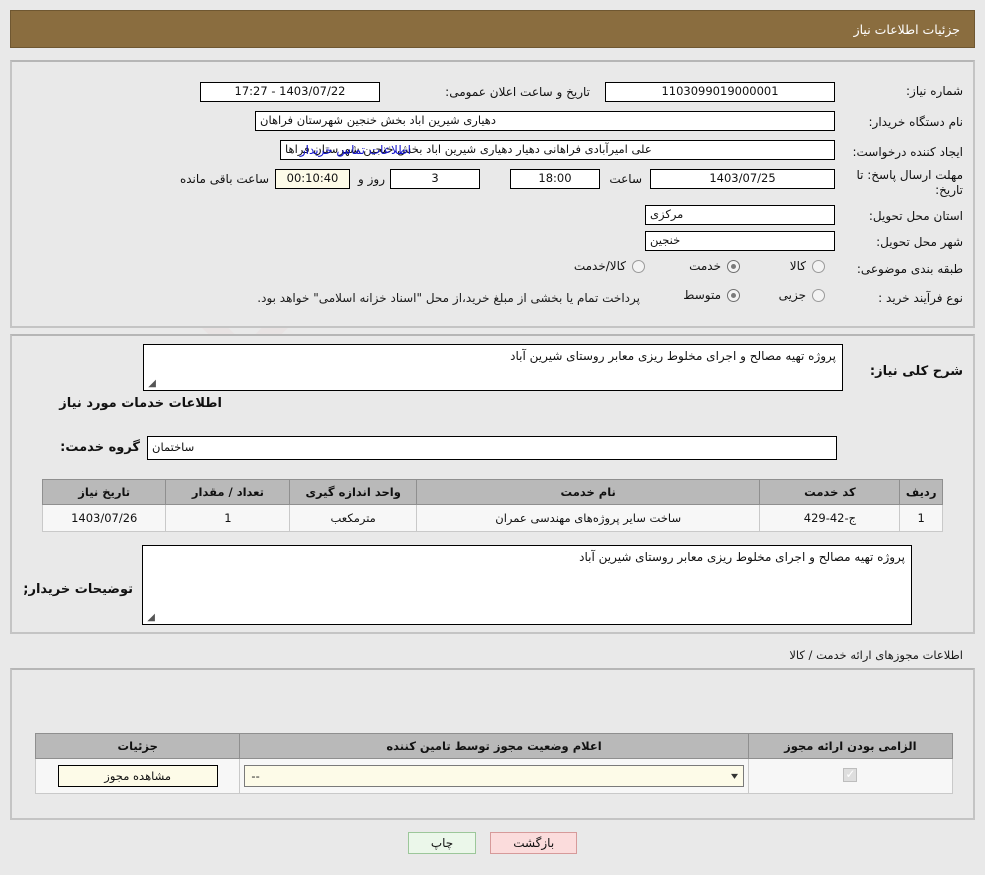  What do you see at coordinates (915, 216) in the screenshot?
I see `delivery-province-label: استان محل تحویل:` at bounding box center [915, 216].